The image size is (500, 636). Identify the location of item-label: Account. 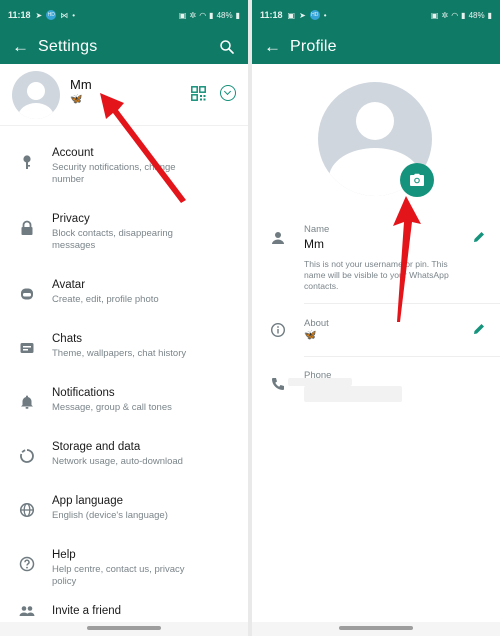
(73, 153).